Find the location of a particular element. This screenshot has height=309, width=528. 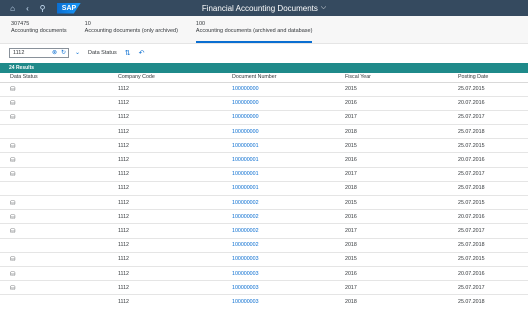

table-row: 1112 100000001 2018 25.07.2018 is located at coordinates (264, 189).